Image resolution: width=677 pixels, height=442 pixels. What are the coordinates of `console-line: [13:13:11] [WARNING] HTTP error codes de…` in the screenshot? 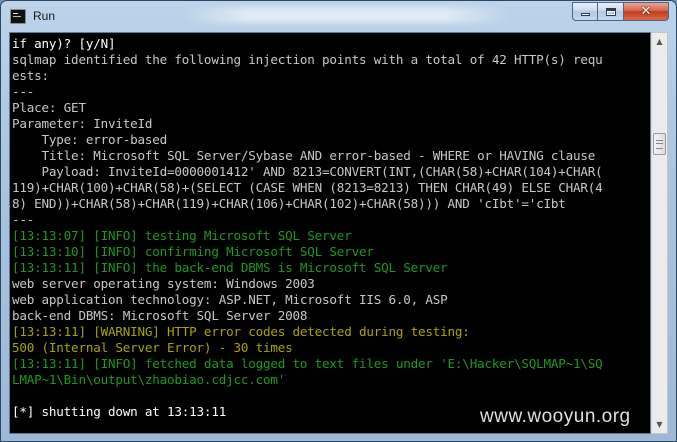 It's located at (241, 331).